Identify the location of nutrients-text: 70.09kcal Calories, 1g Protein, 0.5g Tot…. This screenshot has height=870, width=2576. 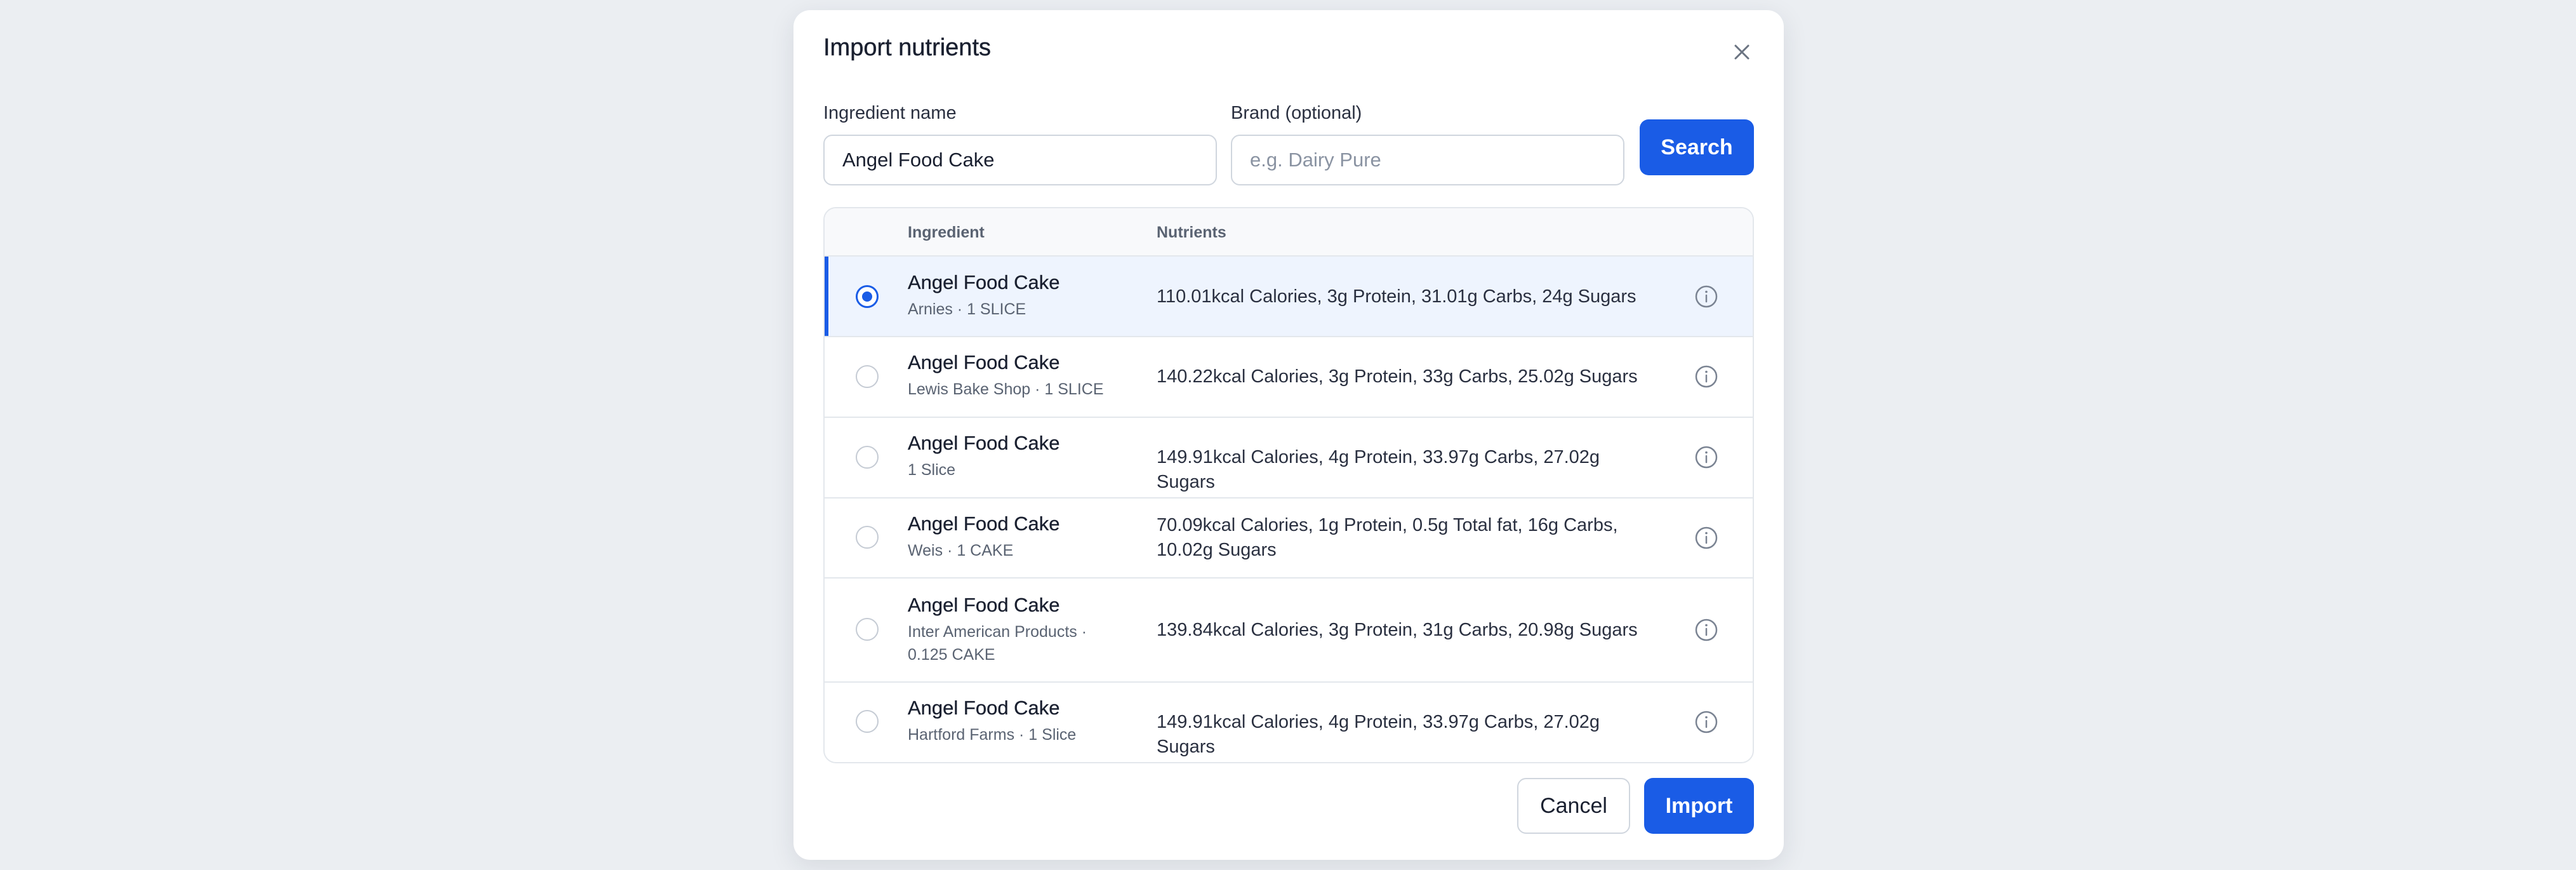
(1387, 537).